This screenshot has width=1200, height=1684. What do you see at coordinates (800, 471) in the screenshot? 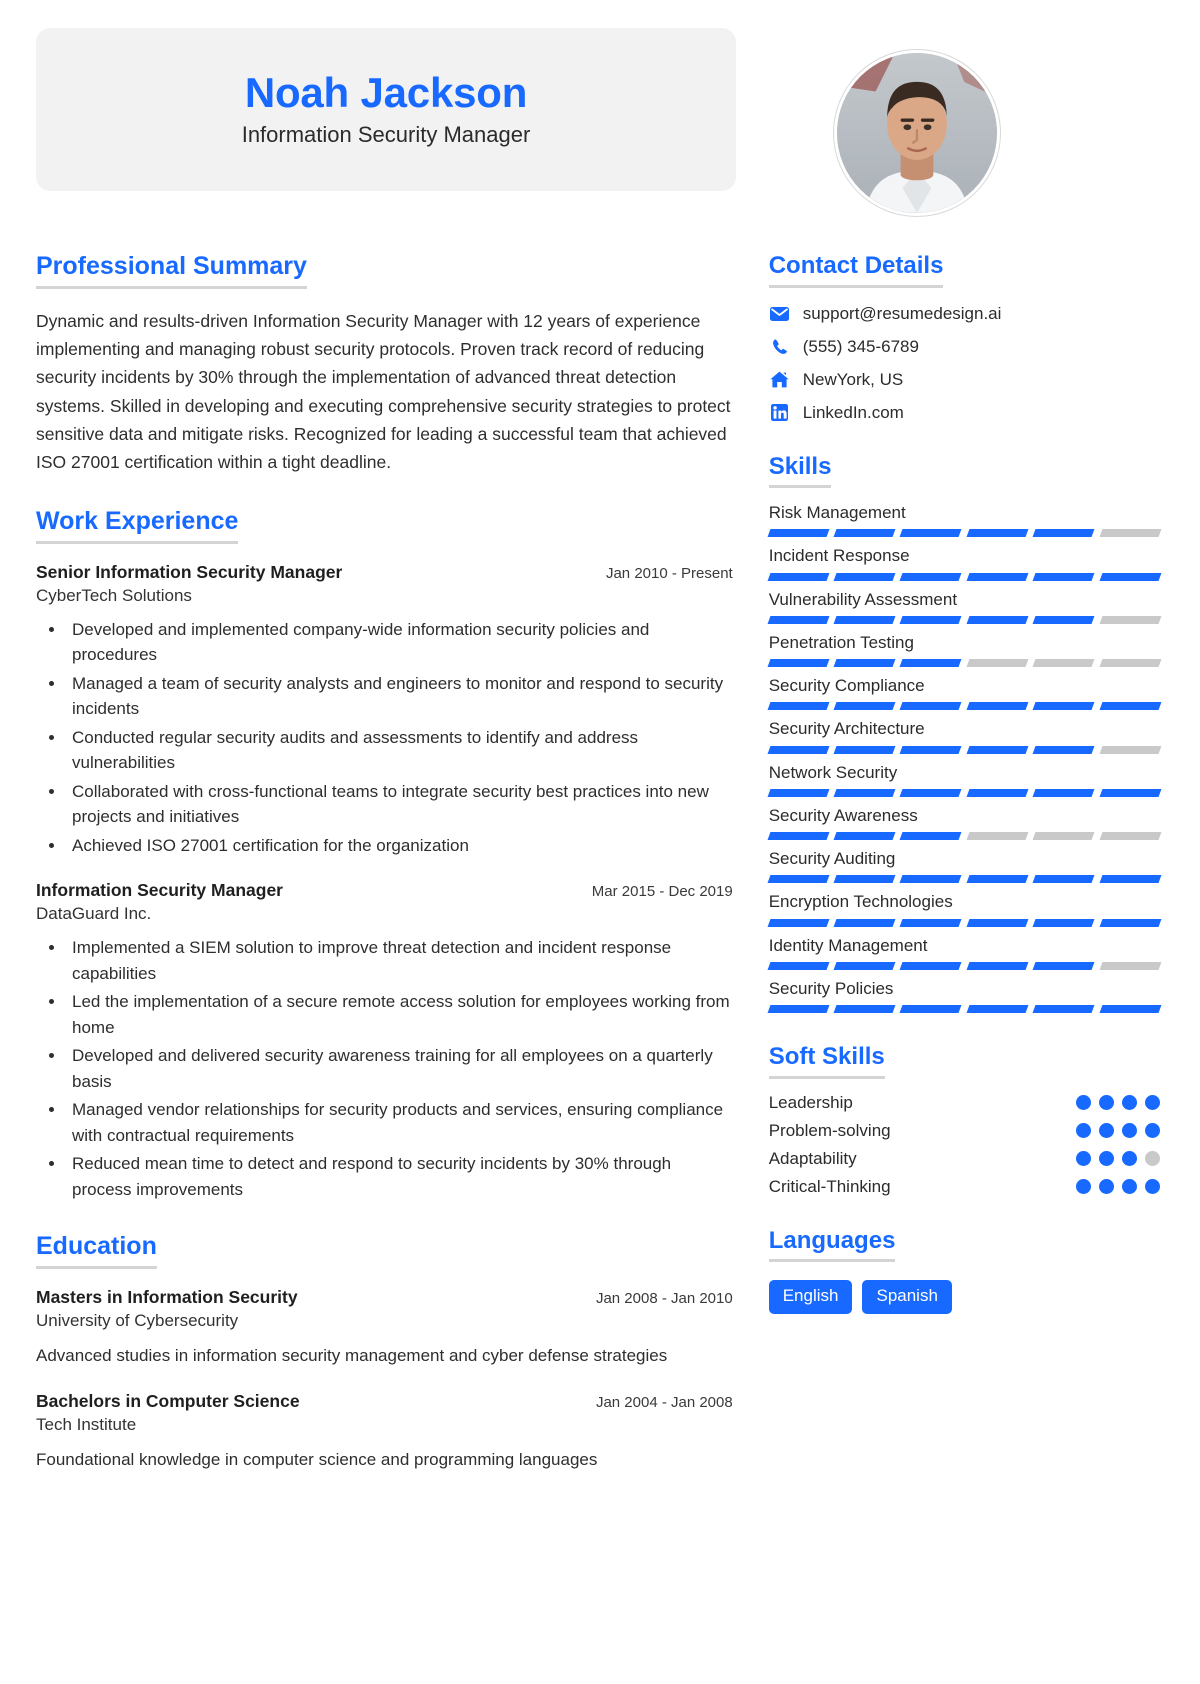
I see `skills-heading: Skills` at bounding box center [800, 471].